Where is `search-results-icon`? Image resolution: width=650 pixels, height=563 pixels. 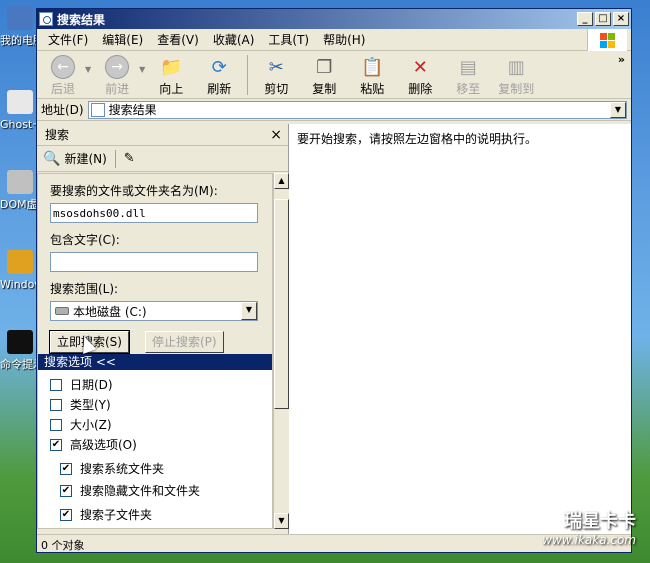
search-results-icon is located at coordinates (97, 109).